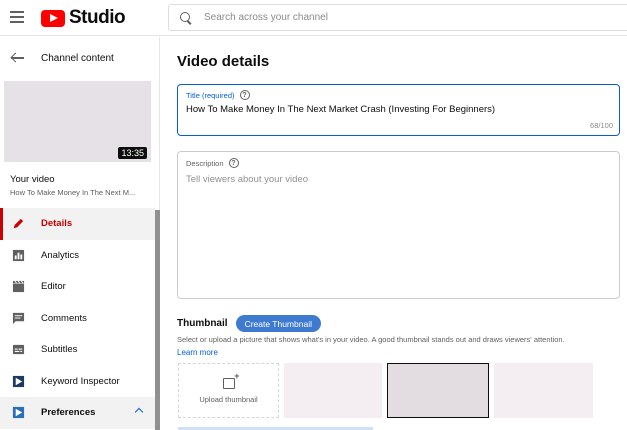 The image size is (627, 430). I want to click on thumbnail-option-2-selected, so click(438, 390).